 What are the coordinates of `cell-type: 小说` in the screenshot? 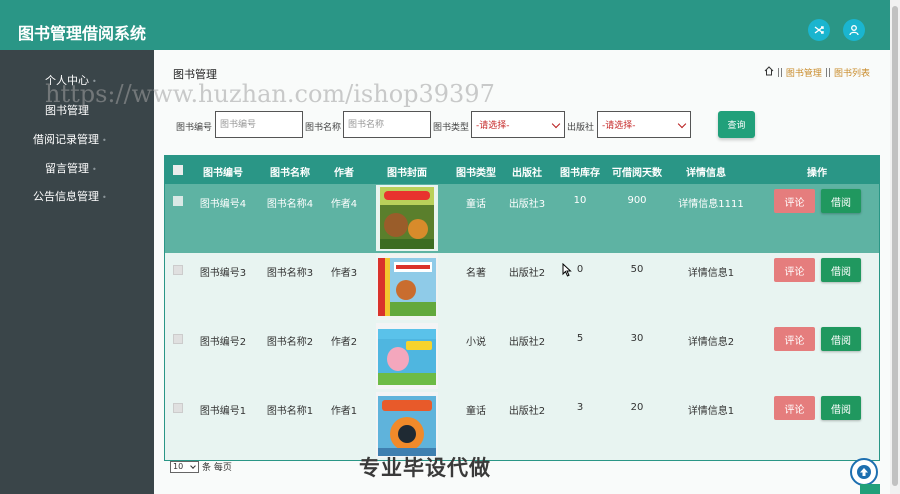 It's located at (476, 342).